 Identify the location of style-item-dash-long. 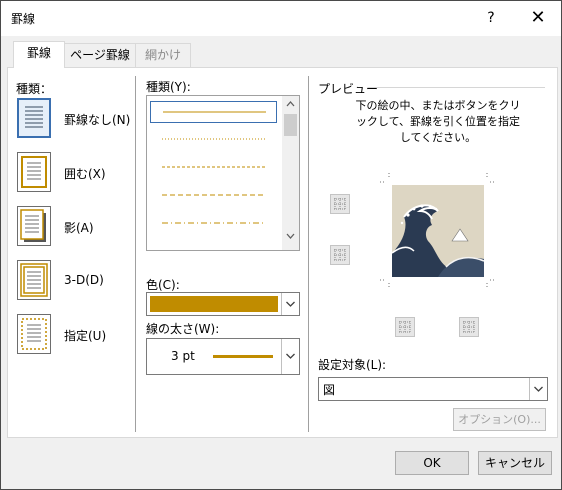
(213, 196).